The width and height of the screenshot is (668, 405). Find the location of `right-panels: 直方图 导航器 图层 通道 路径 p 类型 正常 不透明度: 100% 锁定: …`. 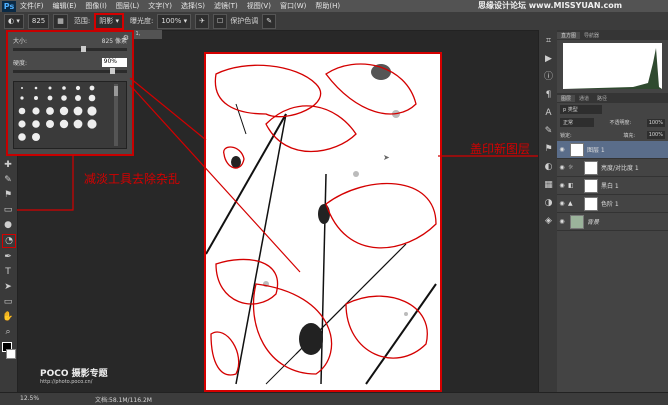

right-panels: 直方图 导航器 图层 通道 路径 p 类型 正常 不透明度: 100% 锁定: … is located at coordinates (612, 211).